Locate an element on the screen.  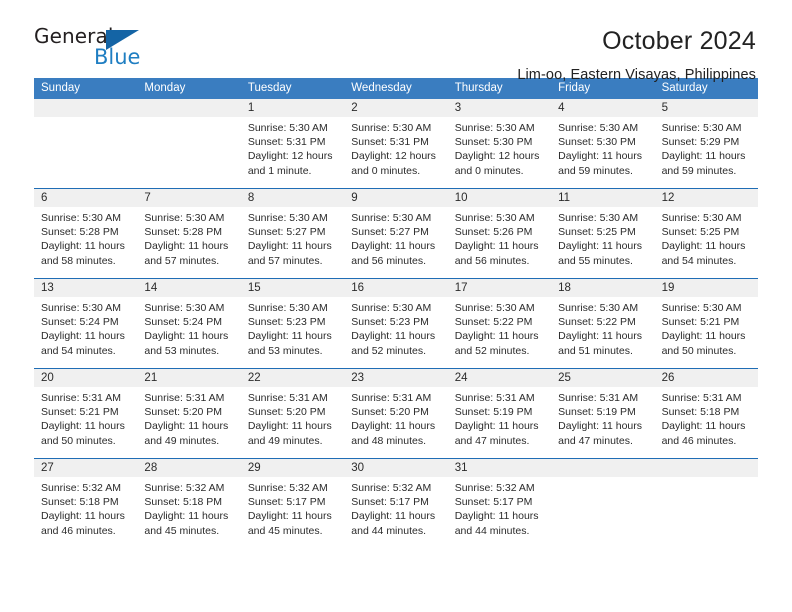
day-number: 5 is located at coordinates (706, 108).